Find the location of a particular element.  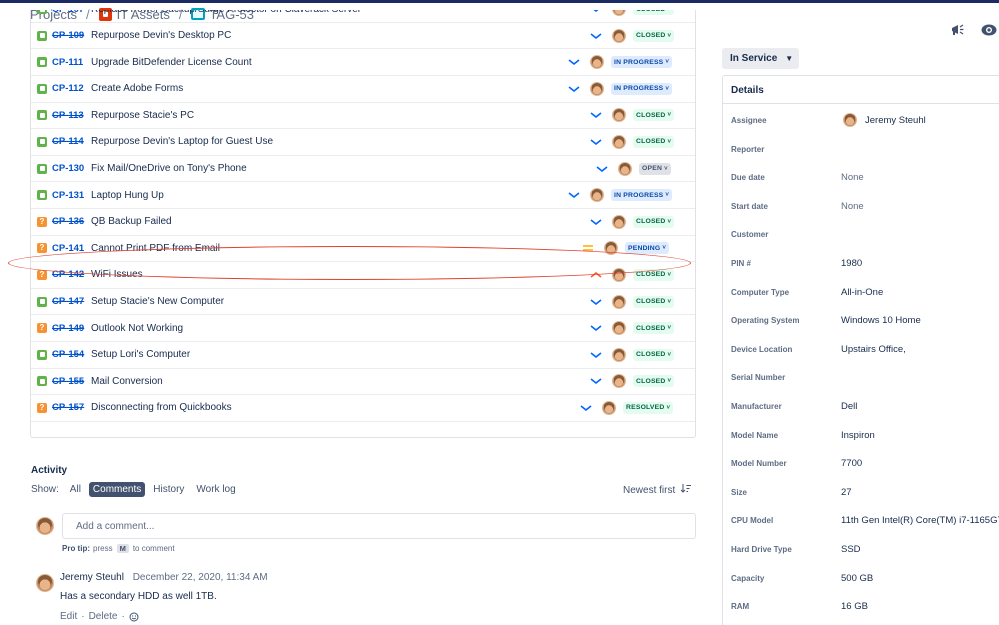

detail-field-value: 16 GB is located at coordinates (854, 606).